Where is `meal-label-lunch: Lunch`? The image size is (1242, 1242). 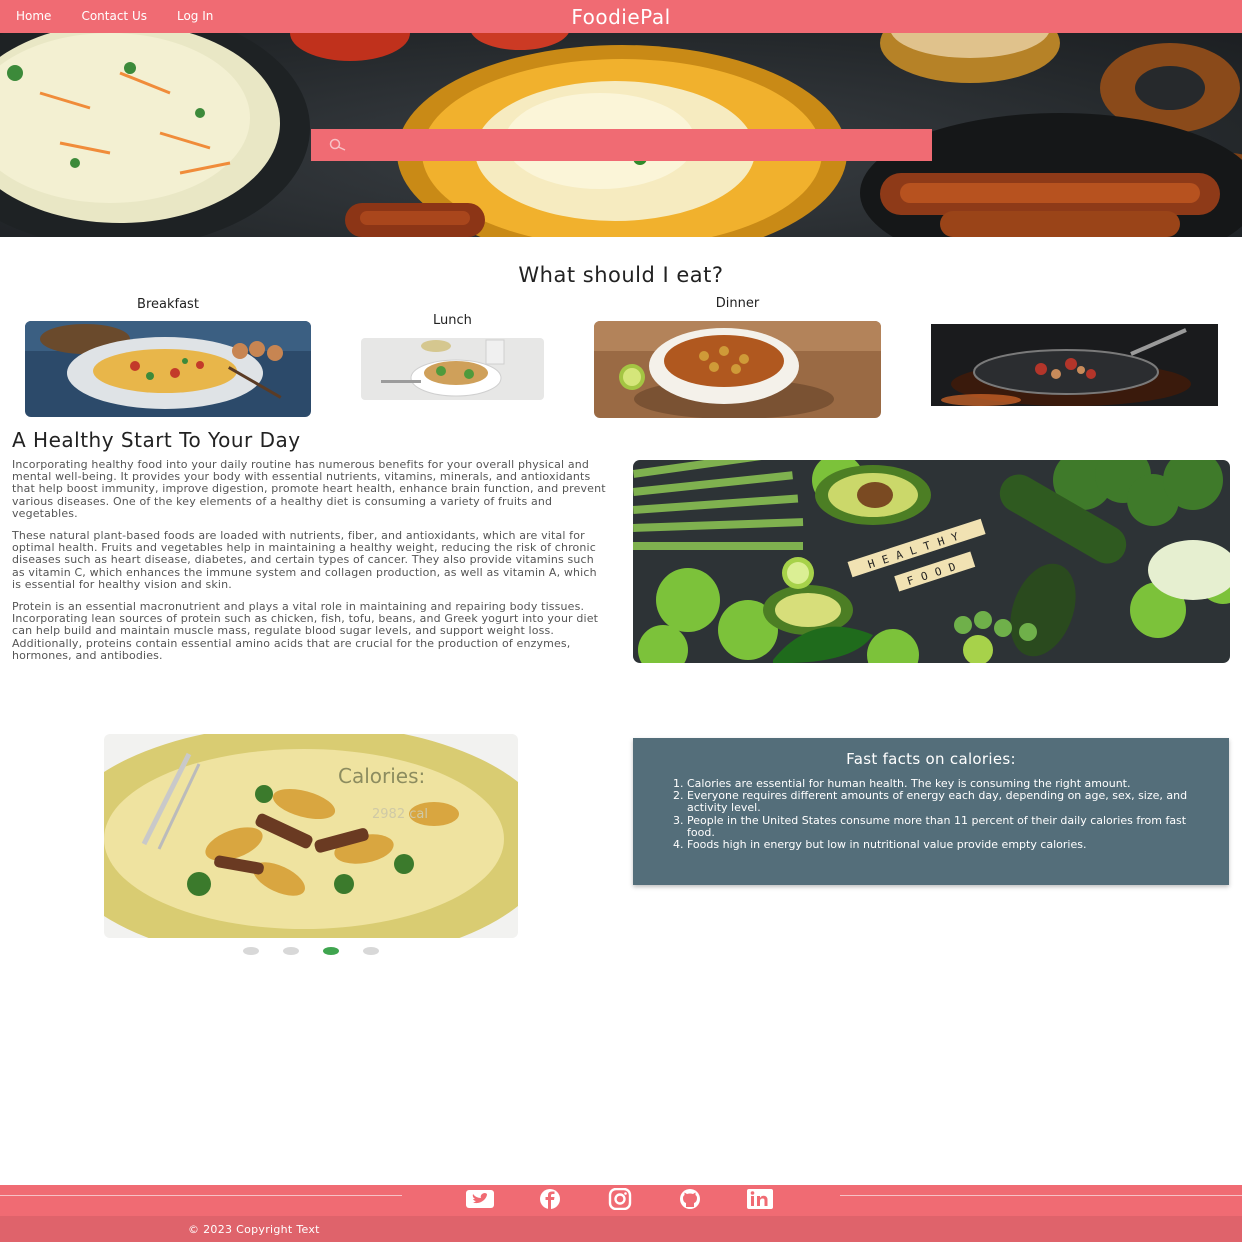
meal-label-lunch: Lunch is located at coordinates (452, 320).